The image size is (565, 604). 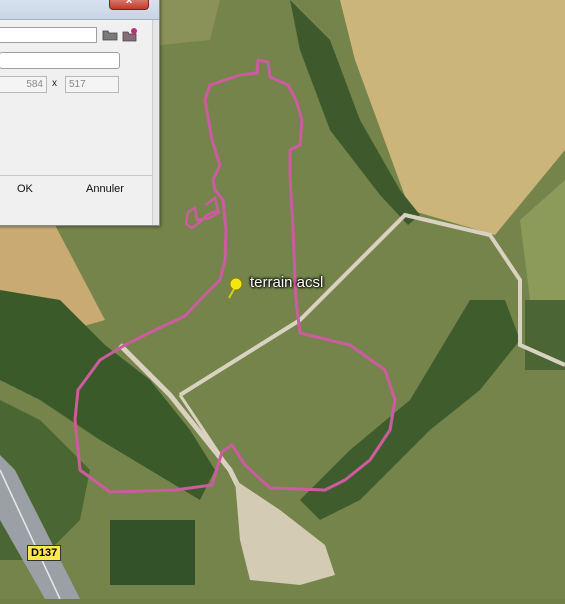 I want to click on image-export-dialog: x 584 x 517 OK Annuler, so click(x=80, y=113).